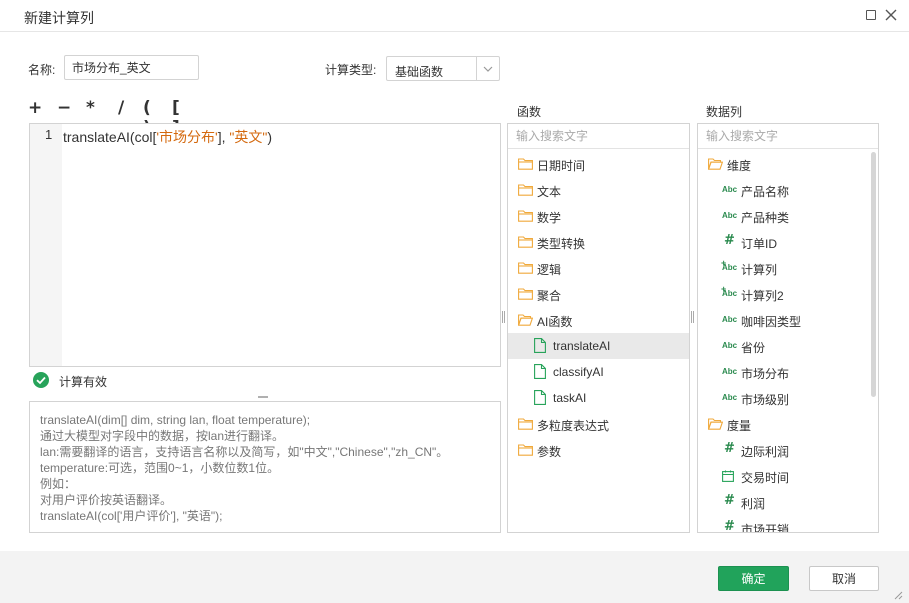  I want to click on item-label: 逻辑, so click(549, 269).